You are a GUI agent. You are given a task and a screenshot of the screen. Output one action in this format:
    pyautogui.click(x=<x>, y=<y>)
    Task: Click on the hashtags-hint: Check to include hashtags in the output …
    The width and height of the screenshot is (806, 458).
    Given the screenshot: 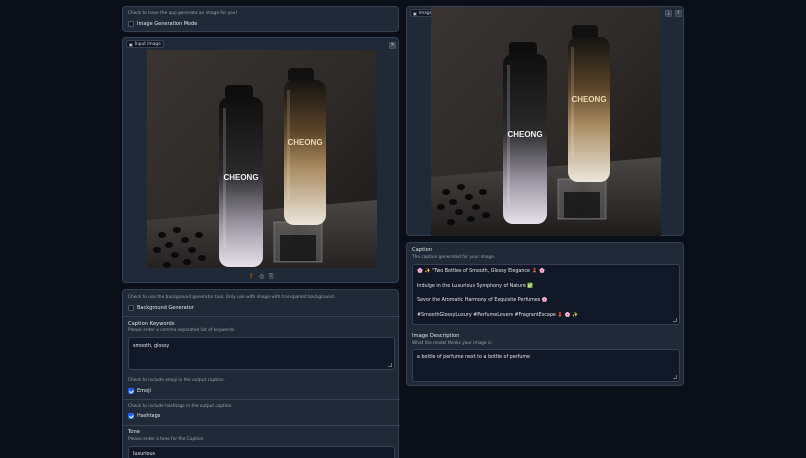 What is the action you would take?
    pyautogui.click(x=180, y=406)
    